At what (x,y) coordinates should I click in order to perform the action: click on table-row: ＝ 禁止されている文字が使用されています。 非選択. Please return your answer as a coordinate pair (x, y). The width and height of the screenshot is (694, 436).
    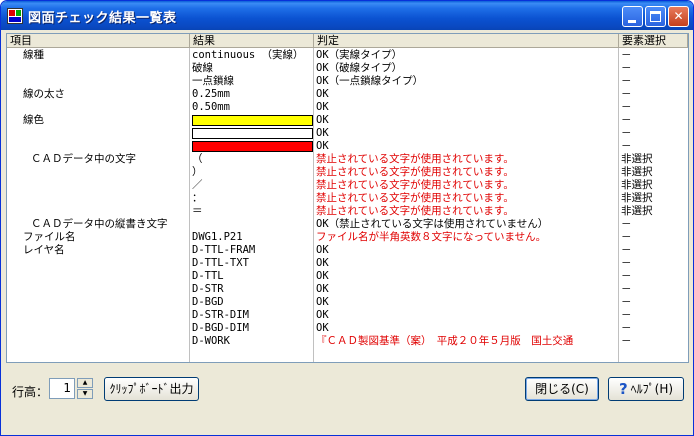
    Looking at the image, I should click on (347, 211).